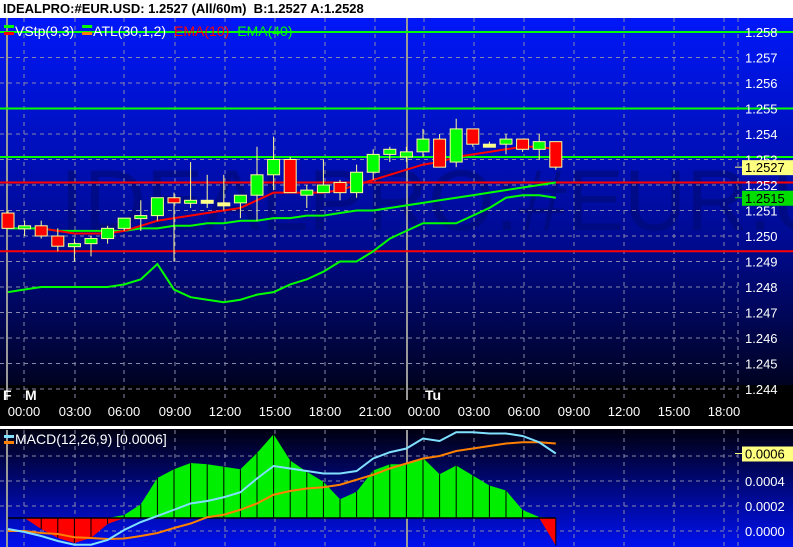 This screenshot has width=793, height=547. What do you see at coordinates (433, 395) in the screenshot?
I see `day-label: Tu` at bounding box center [433, 395].